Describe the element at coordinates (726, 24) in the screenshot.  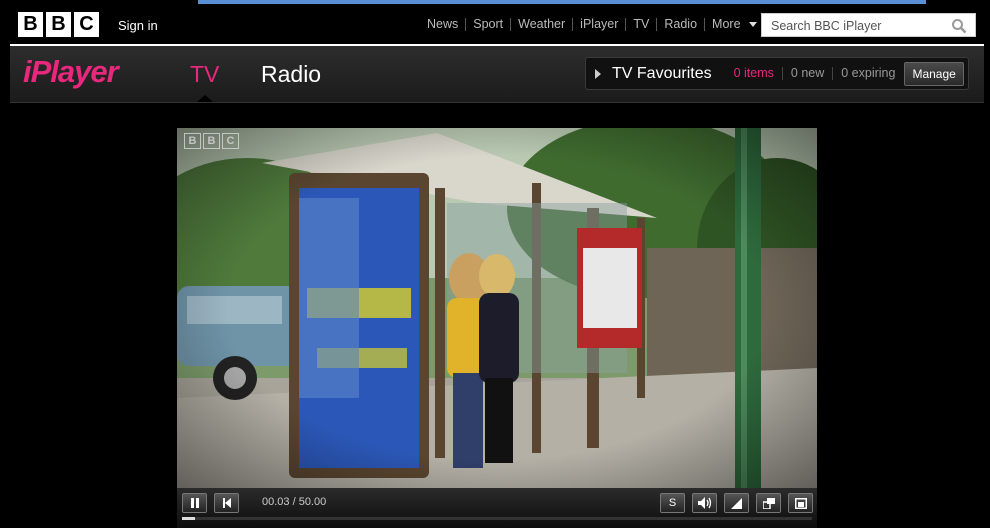
I see `nav-more-label: More` at that location.